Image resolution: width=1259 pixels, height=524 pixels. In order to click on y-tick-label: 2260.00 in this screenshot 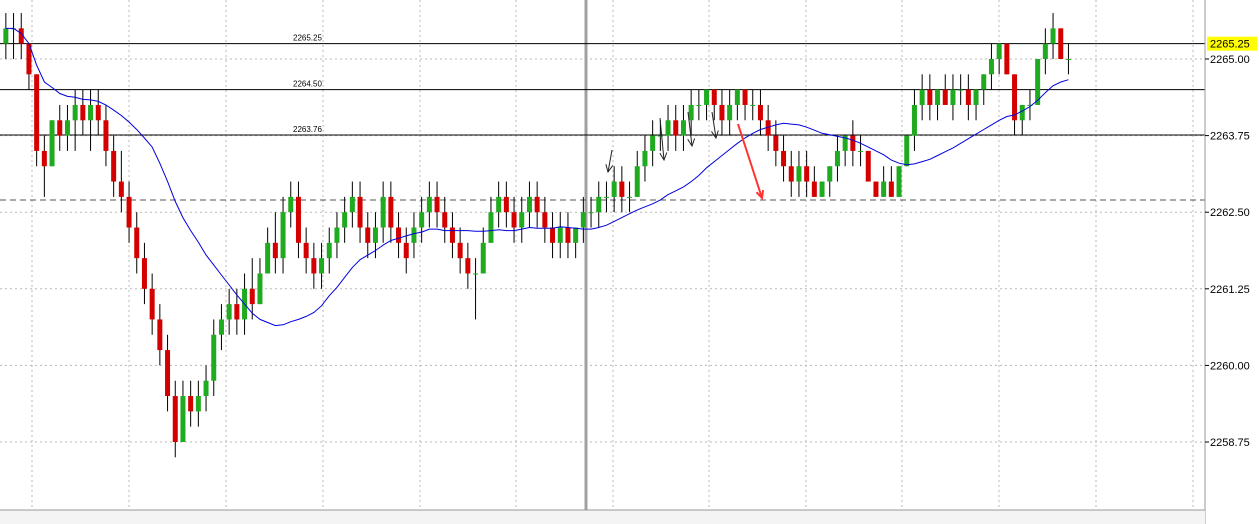, I will do `click(1230, 366)`.